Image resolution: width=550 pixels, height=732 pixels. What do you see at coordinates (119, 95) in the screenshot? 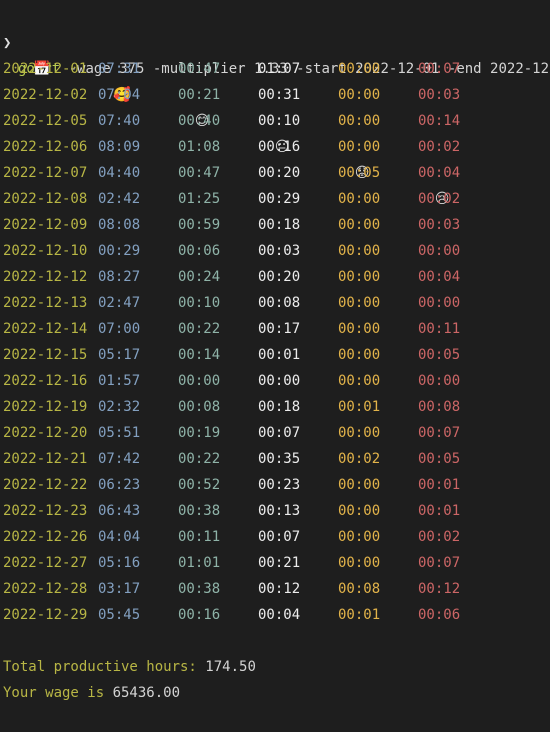
I see `row-col1-time: 07:04` at bounding box center [119, 95].